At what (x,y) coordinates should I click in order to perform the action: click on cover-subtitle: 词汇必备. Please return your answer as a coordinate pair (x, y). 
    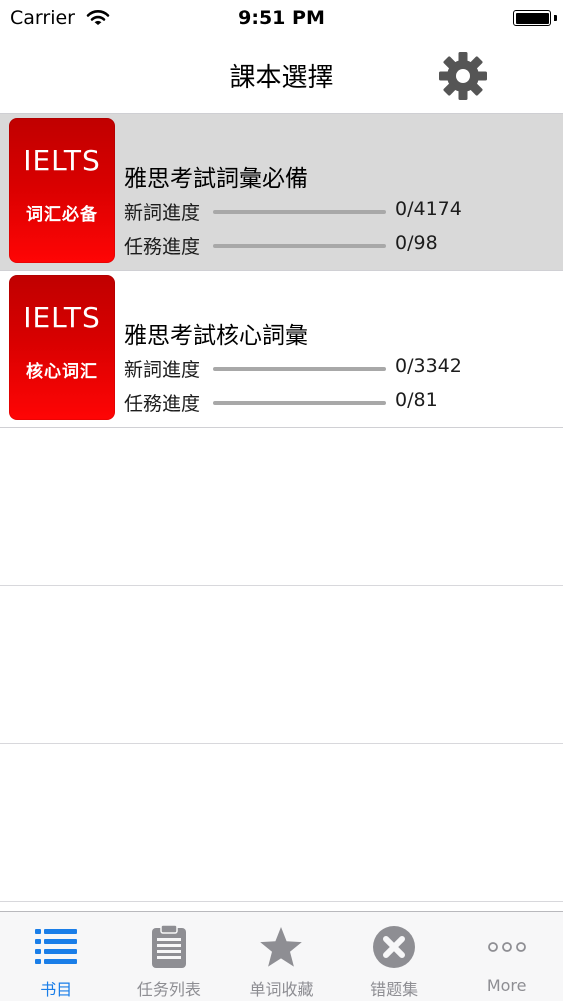
    Looking at the image, I should click on (62, 215).